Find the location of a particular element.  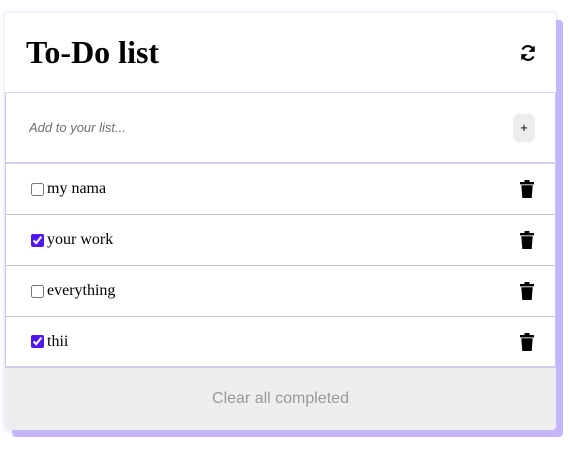

list-item: thii is located at coordinates (280, 342).